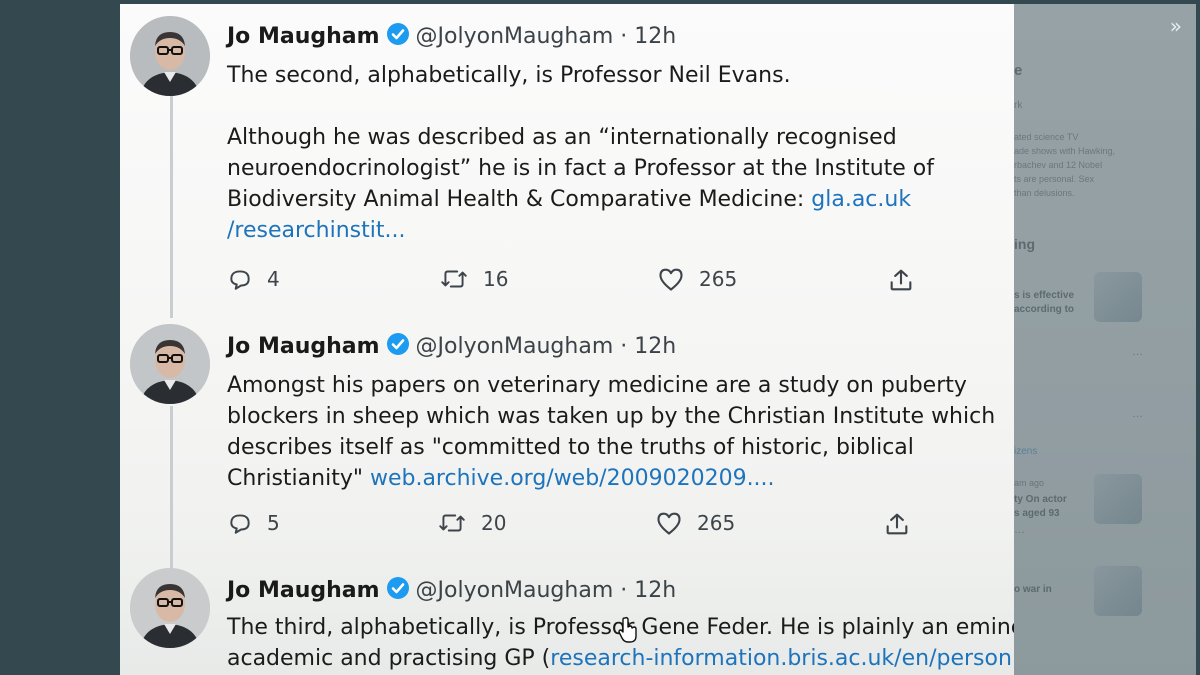 The height and width of the screenshot is (675, 1200). What do you see at coordinates (1044, 295) in the screenshot?
I see `sidebar-fragment: s is effective` at bounding box center [1044, 295].